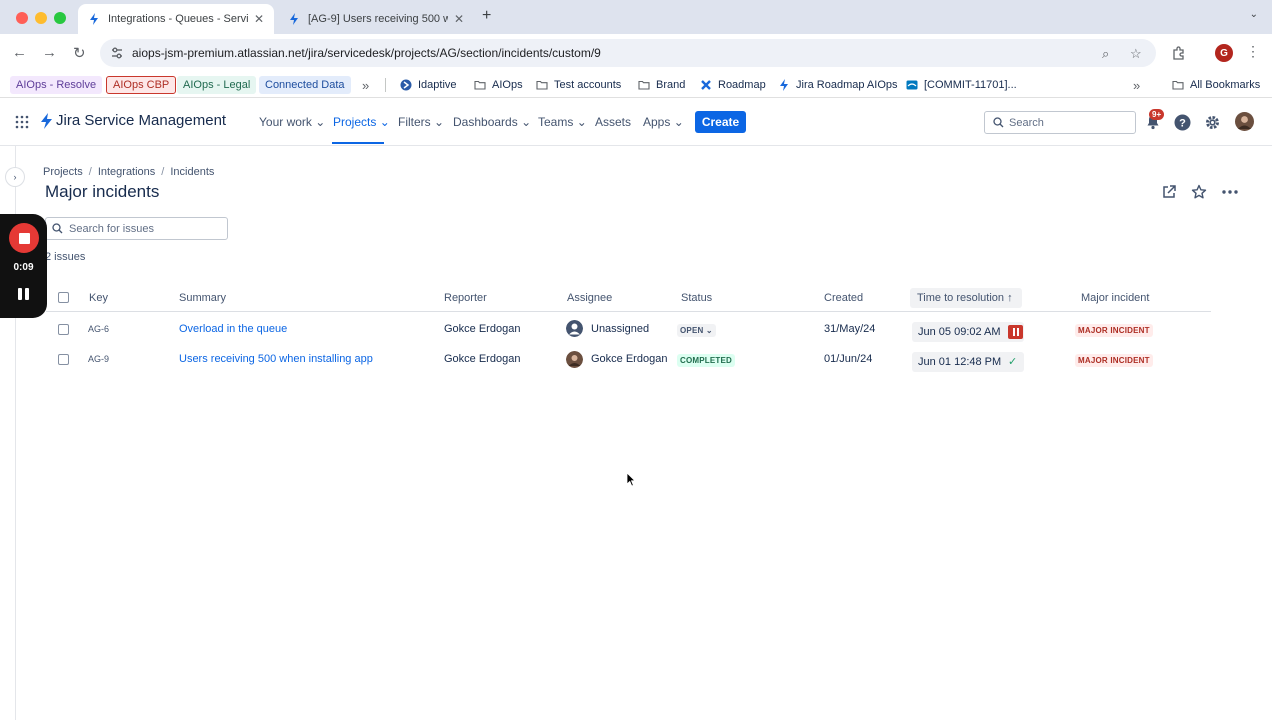 The width and height of the screenshot is (1272, 720). What do you see at coordinates (406, 85) in the screenshot?
I see `idaptive-logo-icon` at bounding box center [406, 85].